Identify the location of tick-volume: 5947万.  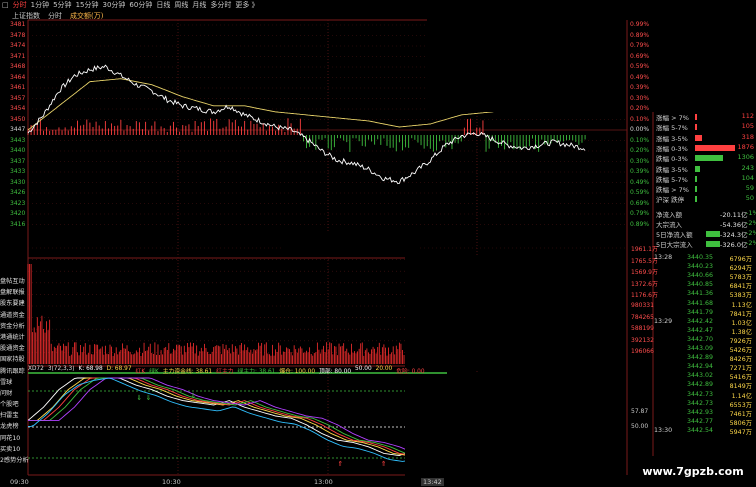
(740, 432).